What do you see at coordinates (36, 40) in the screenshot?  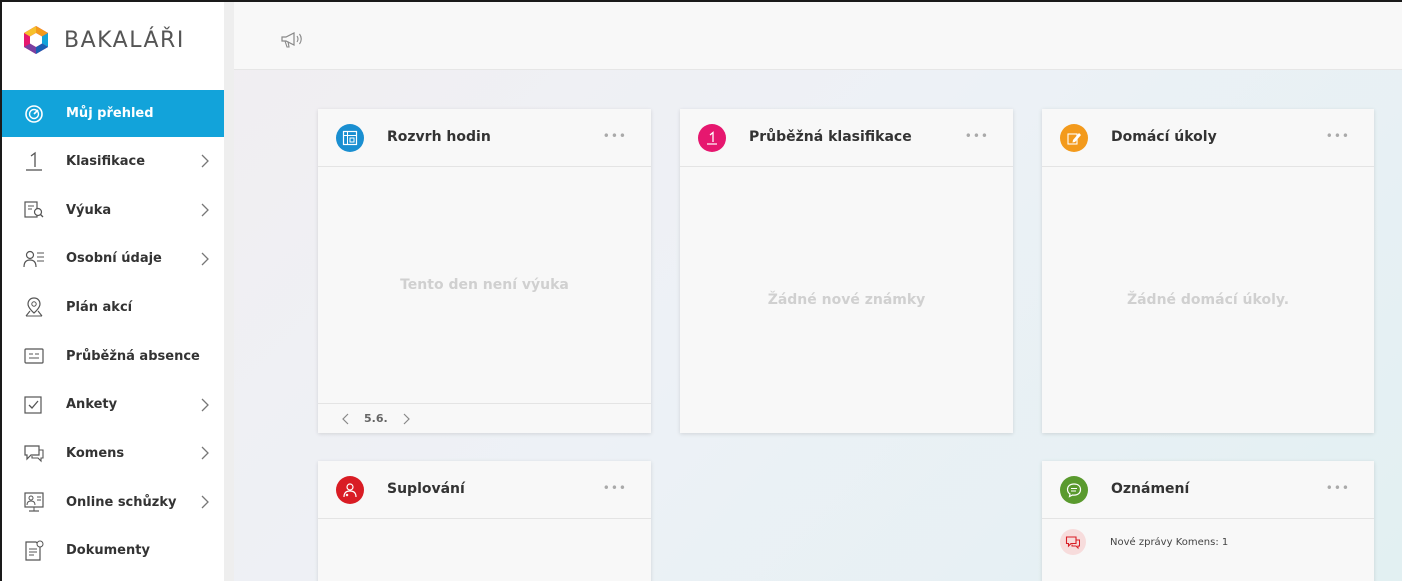 I see `bakalari-logo-icon` at bounding box center [36, 40].